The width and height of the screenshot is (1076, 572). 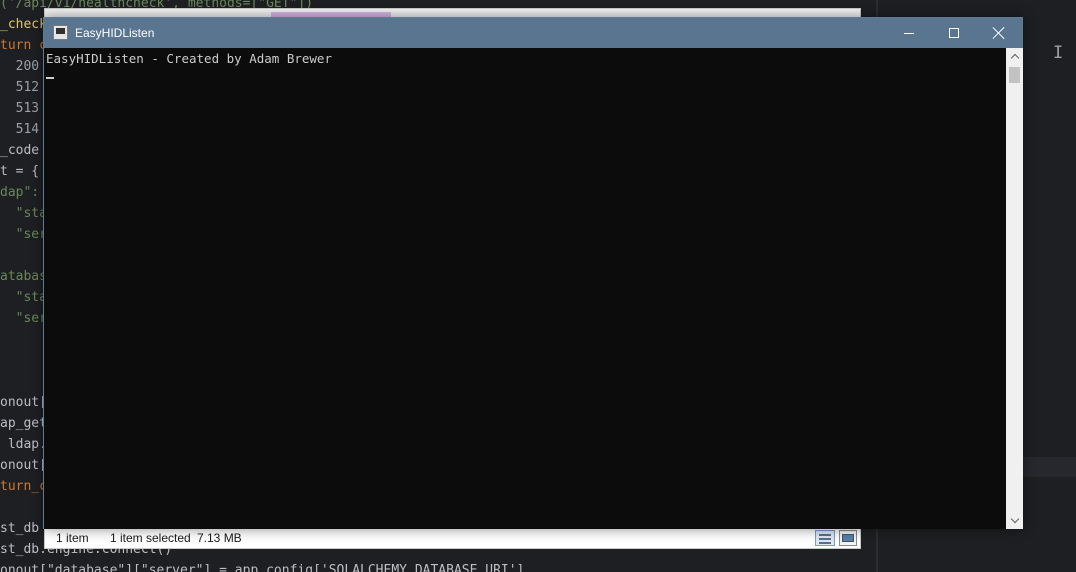 I want to click on minimize-icon, so click(x=909, y=33).